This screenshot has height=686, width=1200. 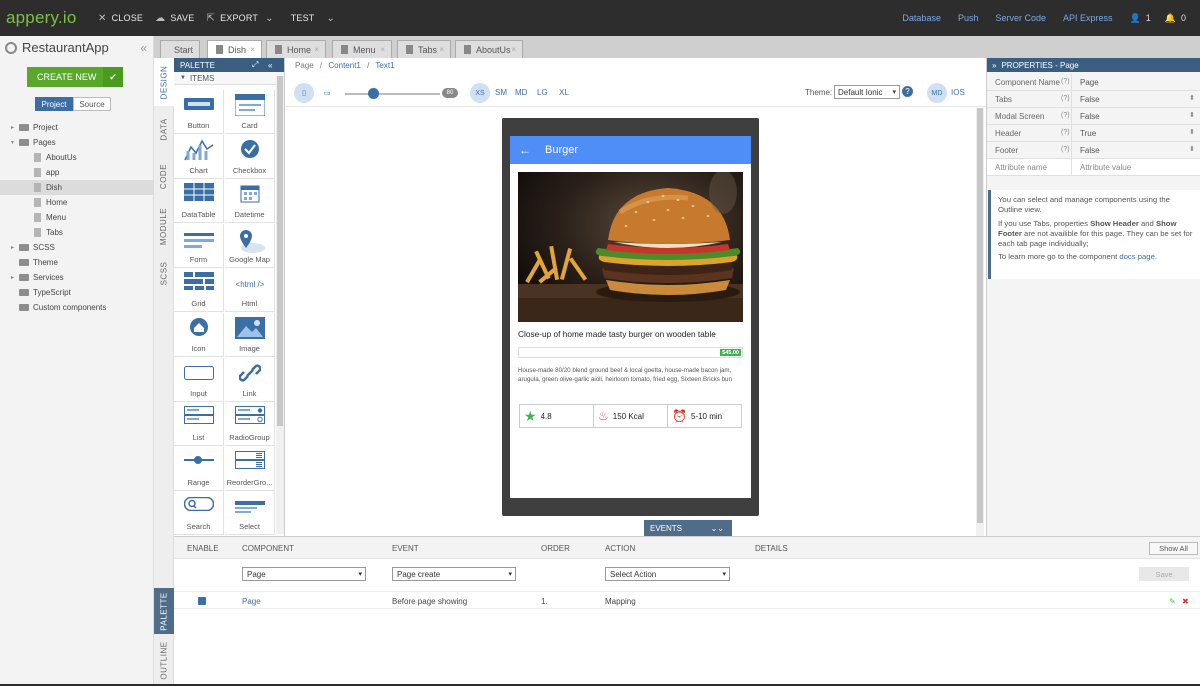 I want to click on event-select: Page create ▾, so click(x=454, y=574).